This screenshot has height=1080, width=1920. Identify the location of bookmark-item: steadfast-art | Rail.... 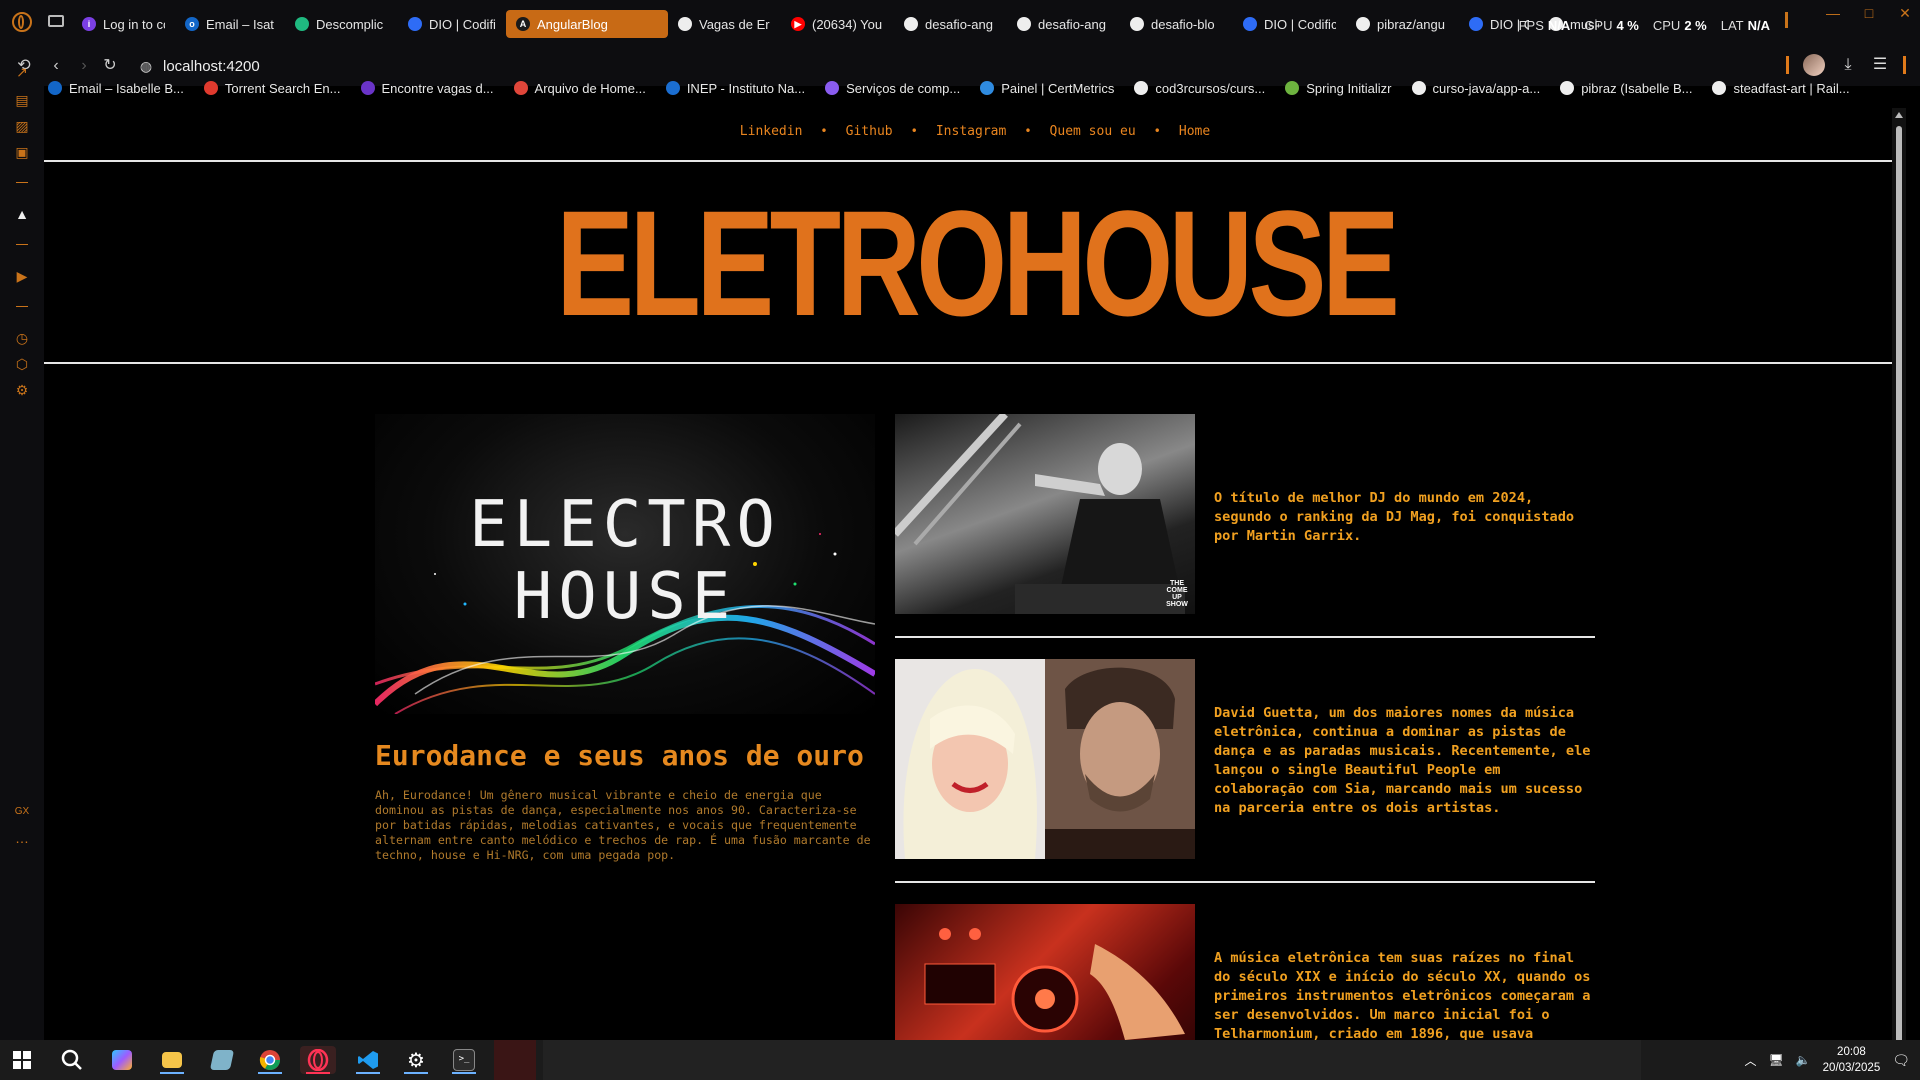
(1781, 88).